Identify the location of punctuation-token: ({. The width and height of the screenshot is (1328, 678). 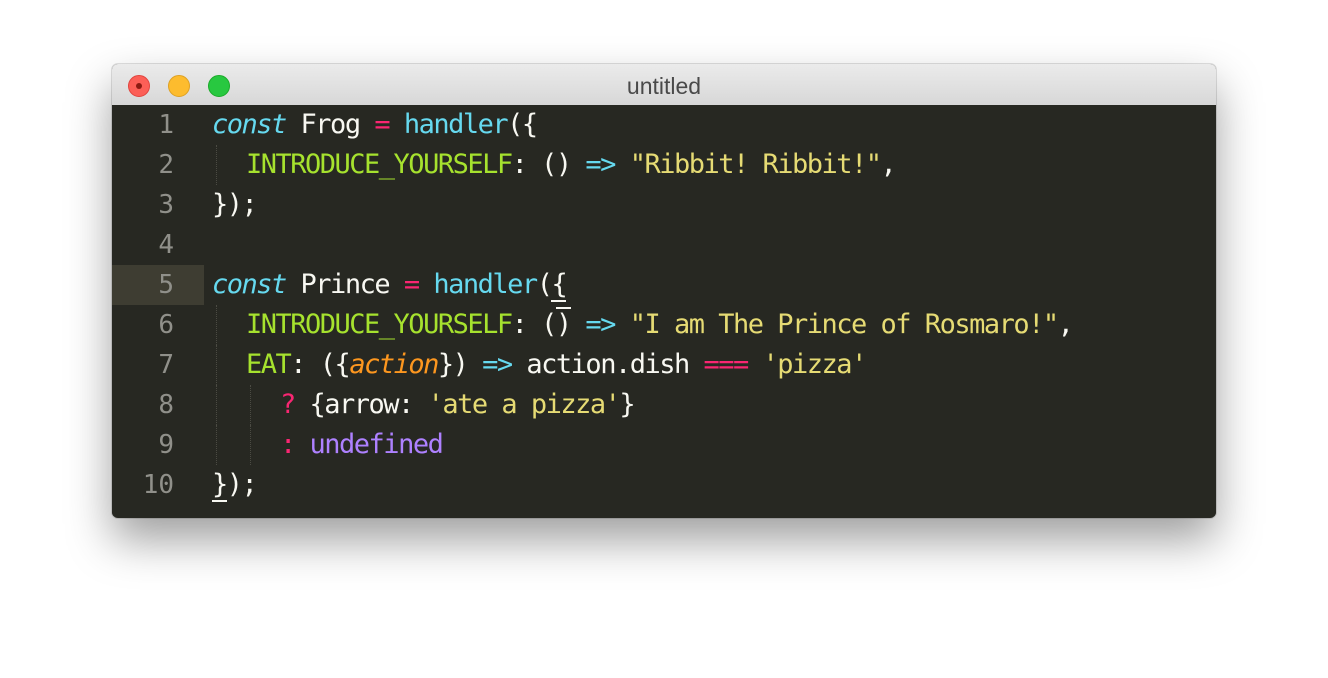
(522, 124).